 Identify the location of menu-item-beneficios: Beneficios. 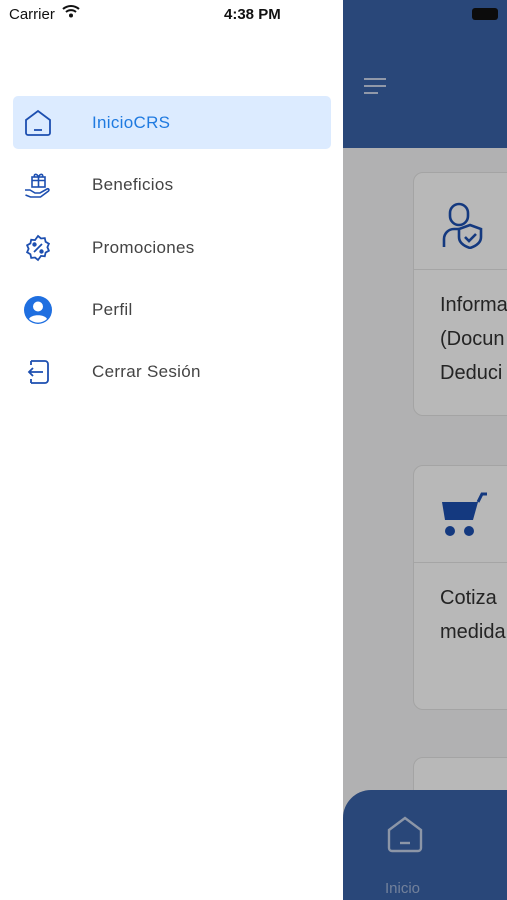
(172, 184).